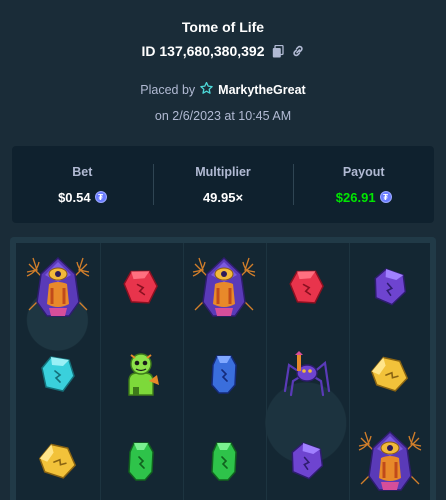  Describe the element at coordinates (262, 90) in the screenshot. I see `player-username: MarkytheGreat` at that location.